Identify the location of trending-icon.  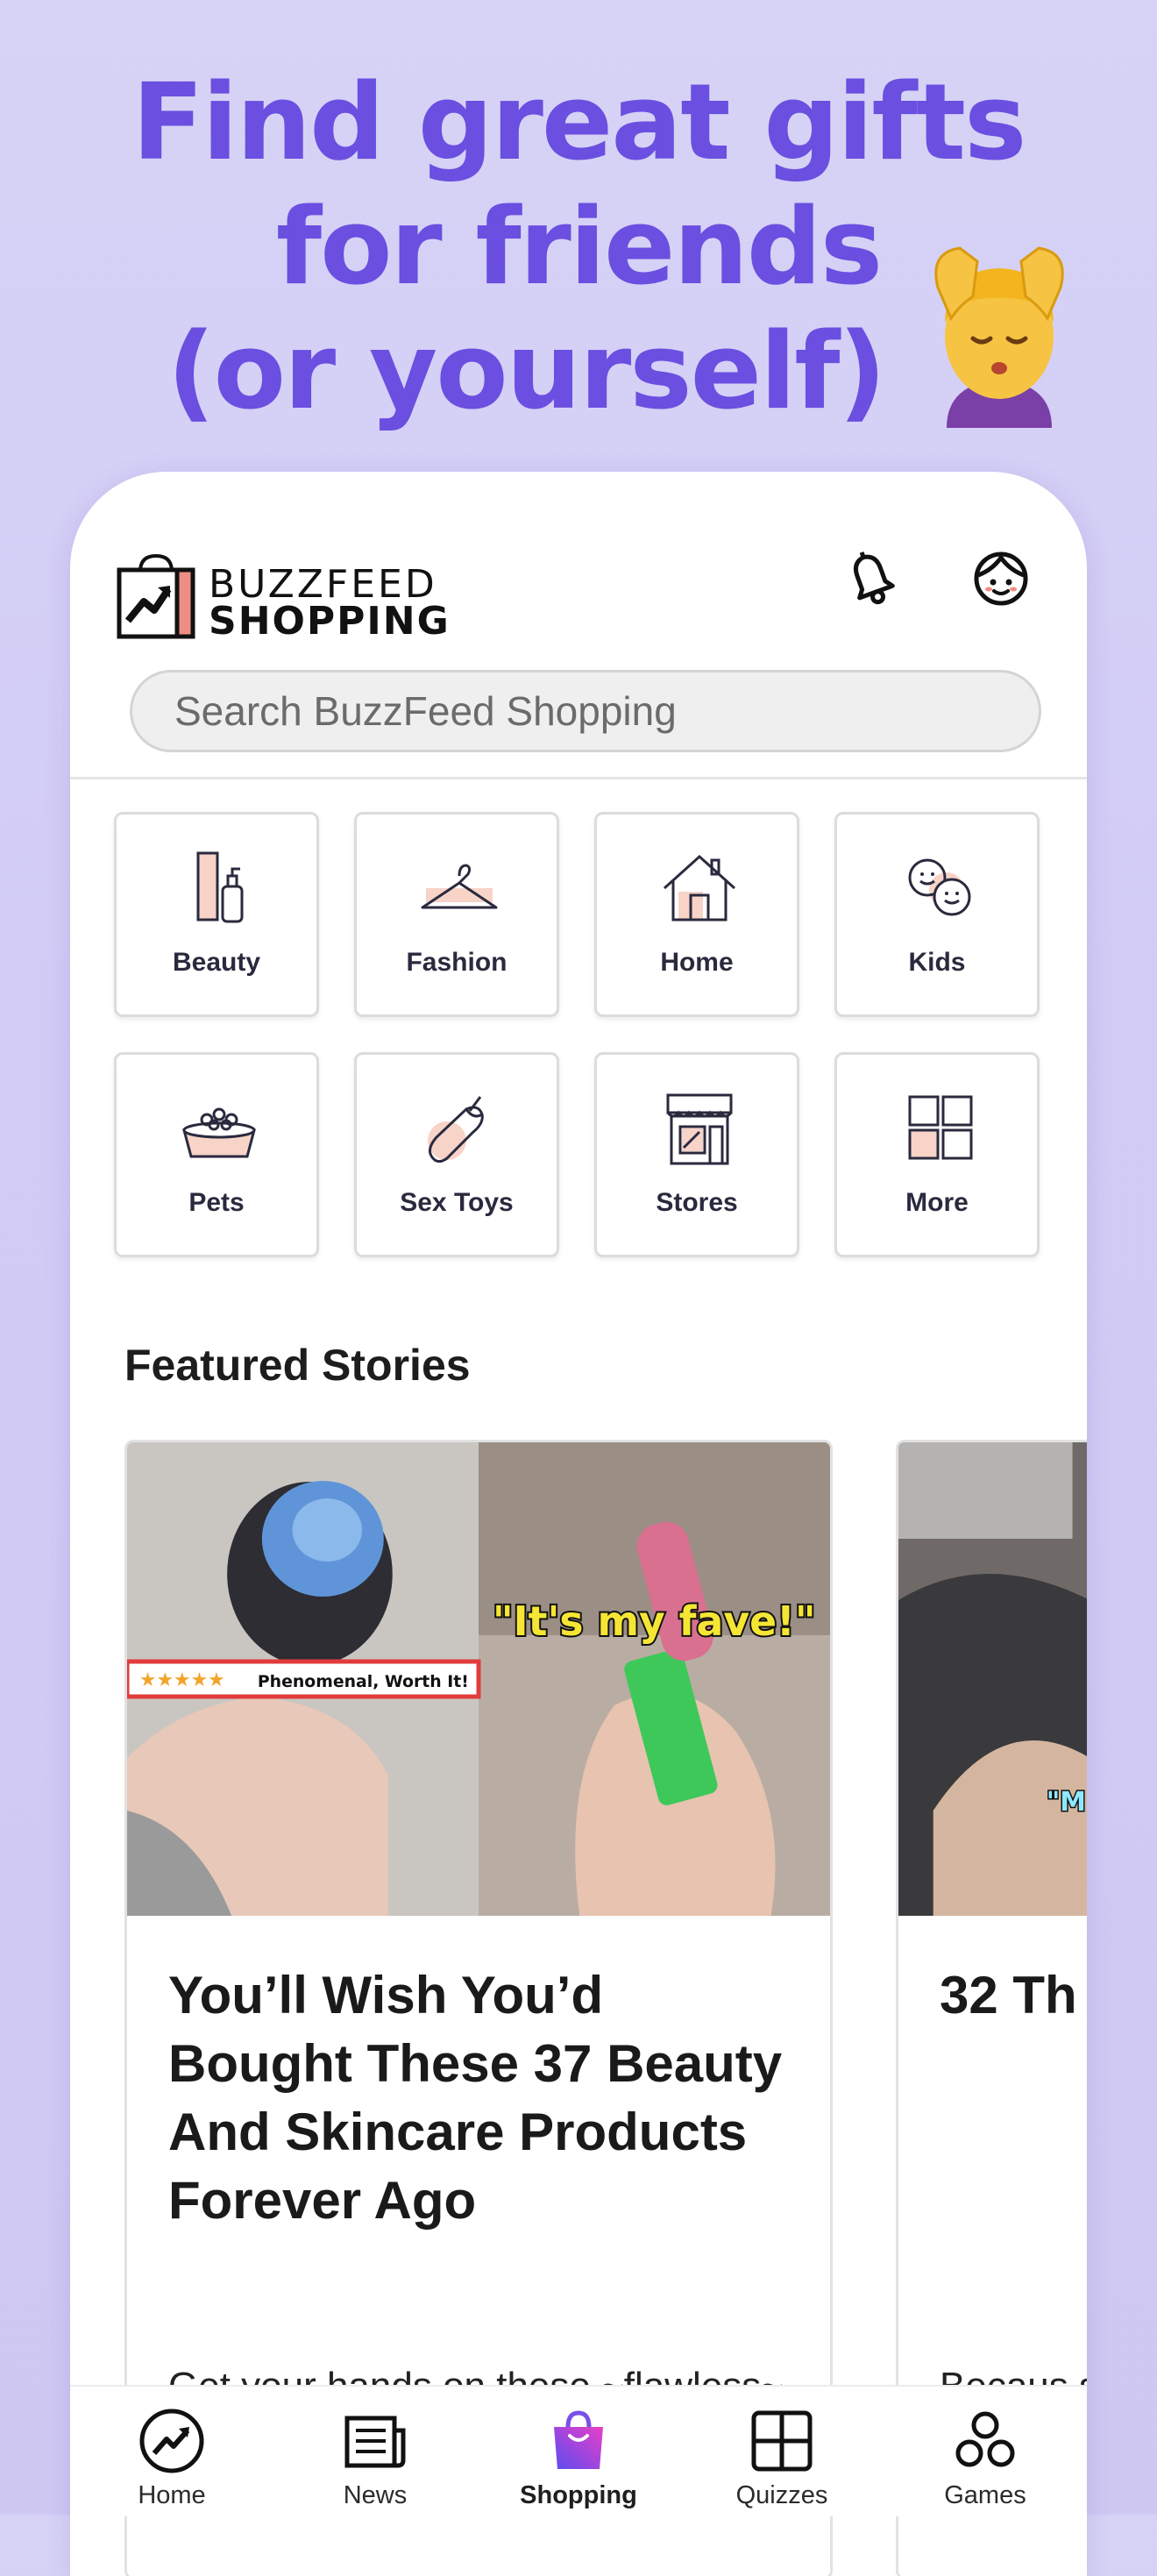
(171, 2441).